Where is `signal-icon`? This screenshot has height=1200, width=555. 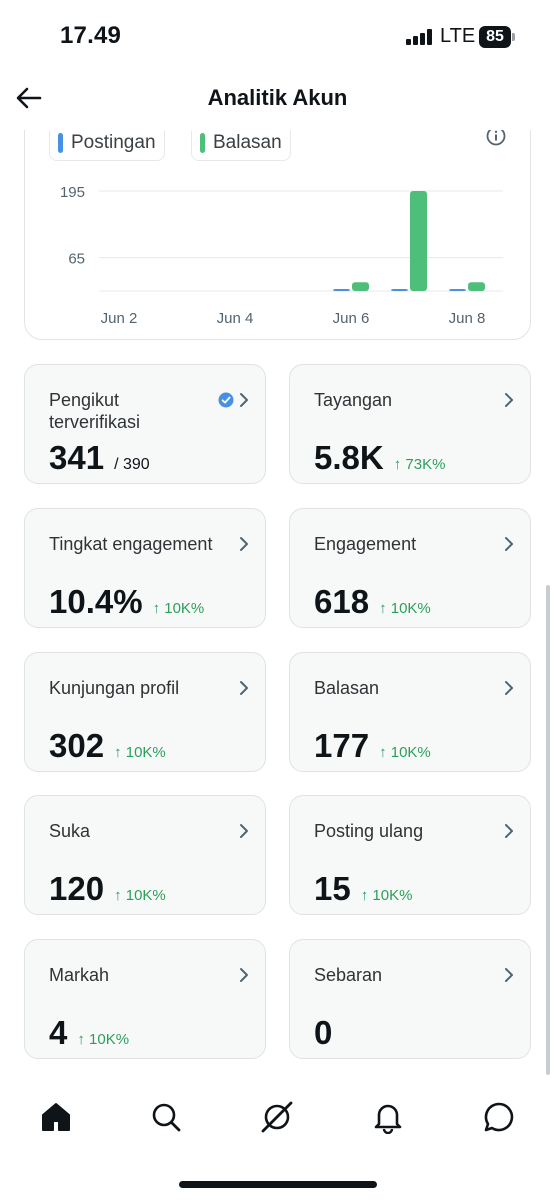
signal-icon is located at coordinates (420, 37).